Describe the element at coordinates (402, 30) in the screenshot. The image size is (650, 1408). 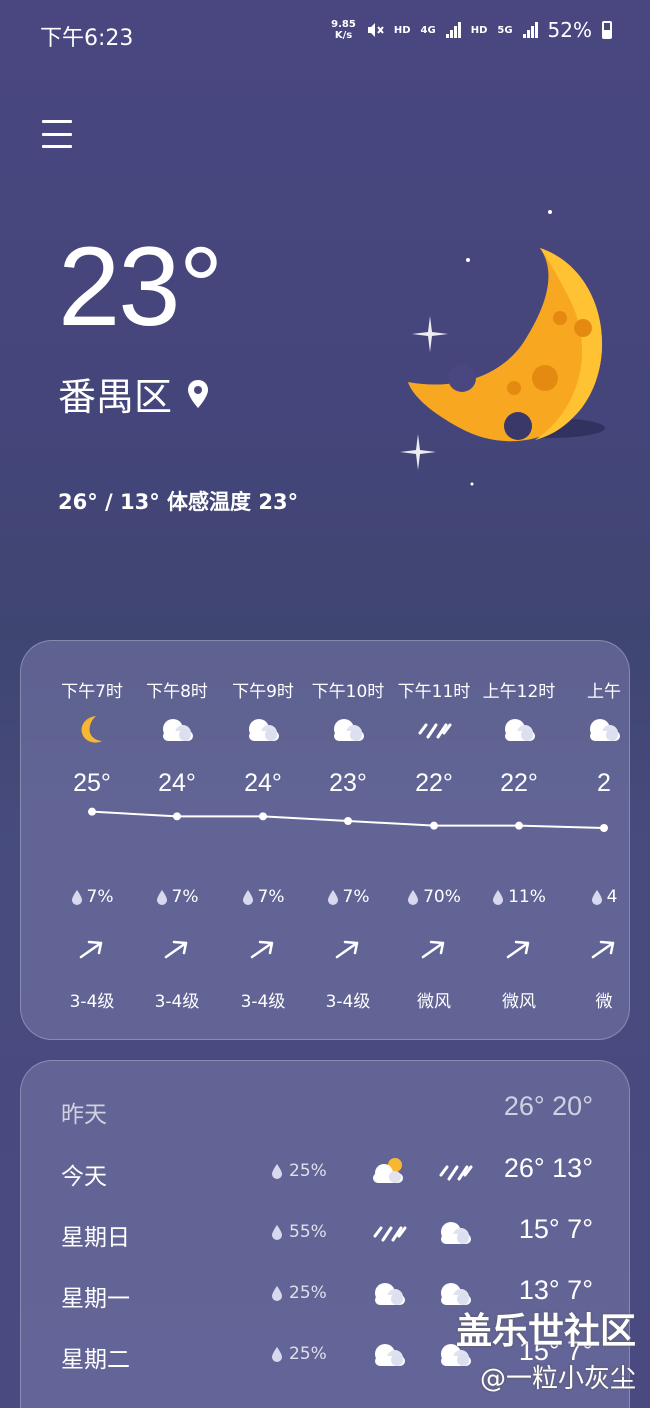
I see `hd-label: HD` at that location.